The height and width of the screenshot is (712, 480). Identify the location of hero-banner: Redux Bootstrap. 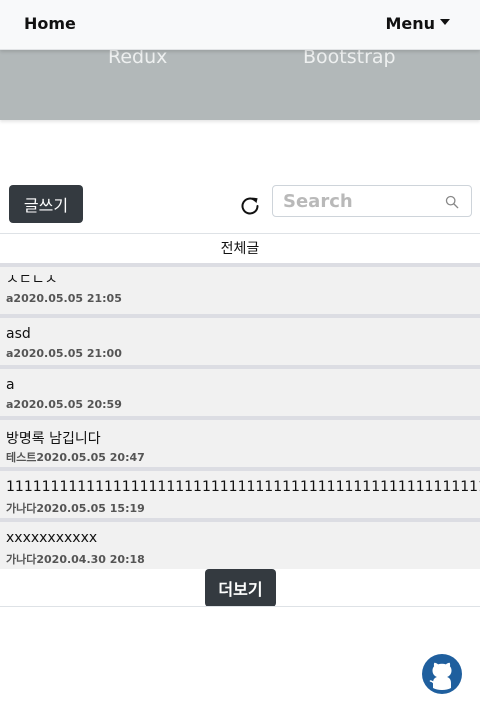
(240, 85).